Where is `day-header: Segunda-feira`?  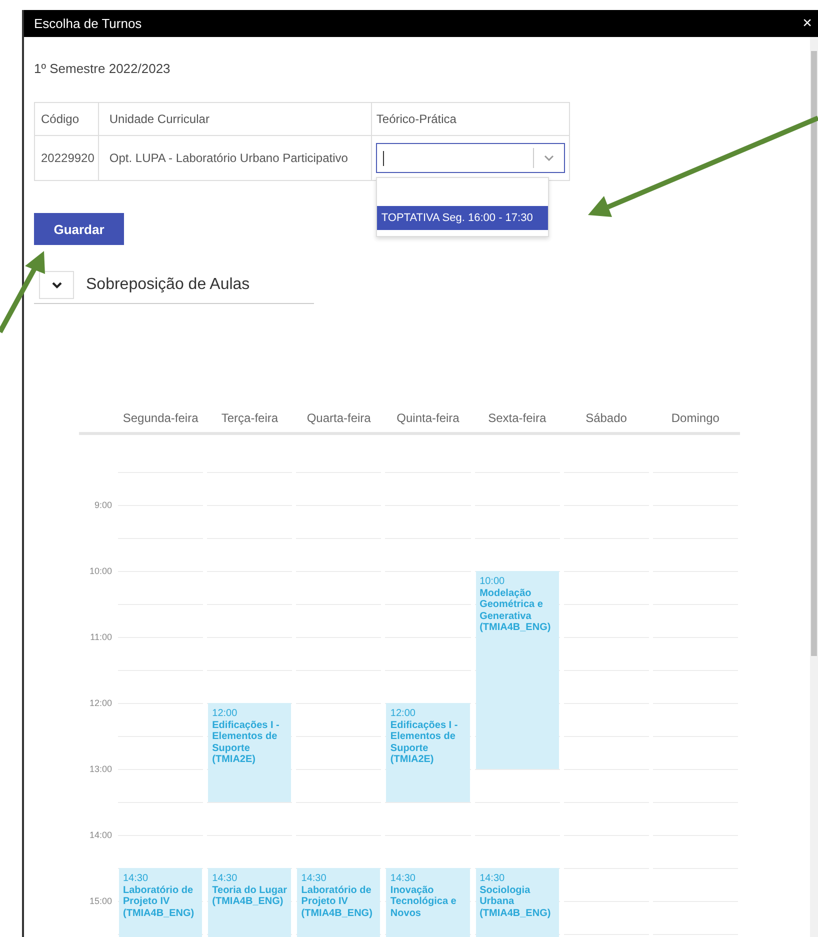
day-header: Segunda-feira is located at coordinates (161, 418).